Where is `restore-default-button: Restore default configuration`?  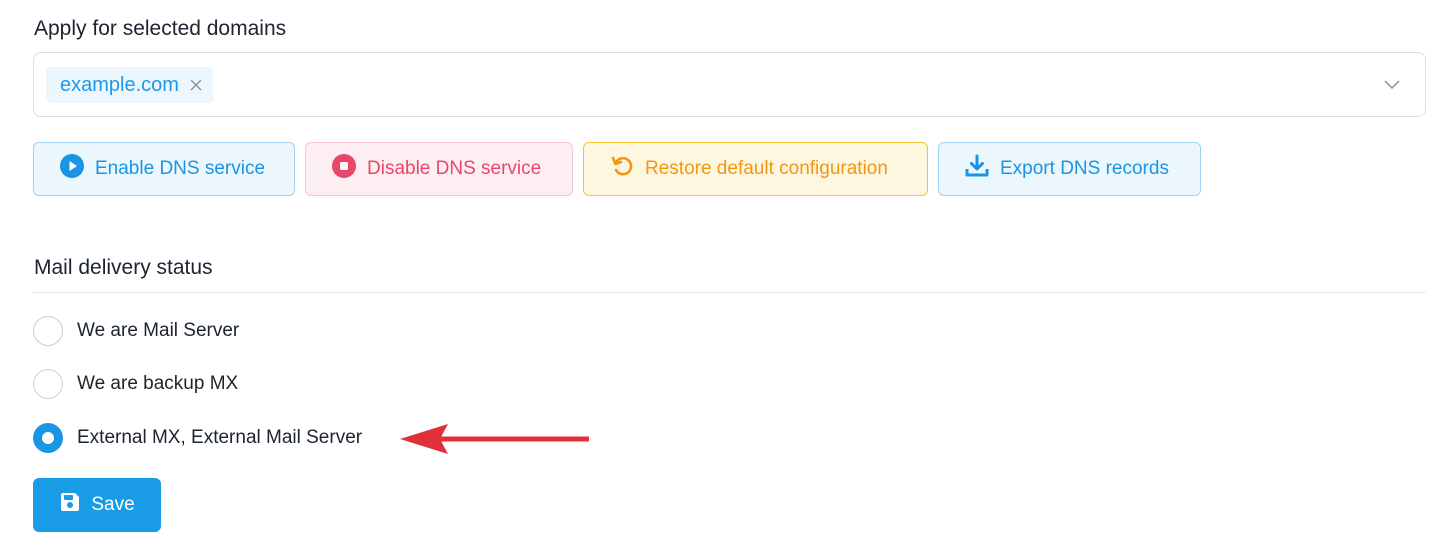 restore-default-button: Restore default configuration is located at coordinates (755, 169).